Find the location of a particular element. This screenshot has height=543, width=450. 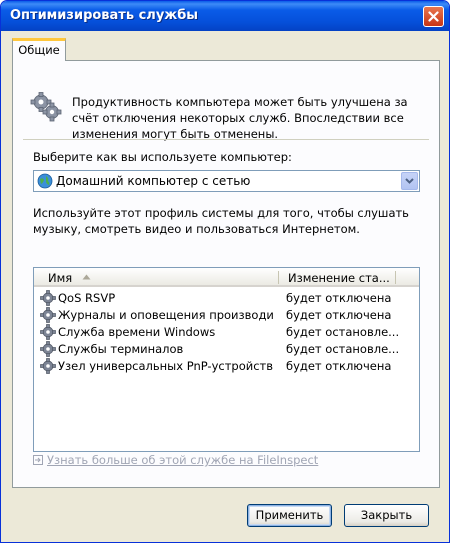

close-button: Закрыть is located at coordinates (386, 515).